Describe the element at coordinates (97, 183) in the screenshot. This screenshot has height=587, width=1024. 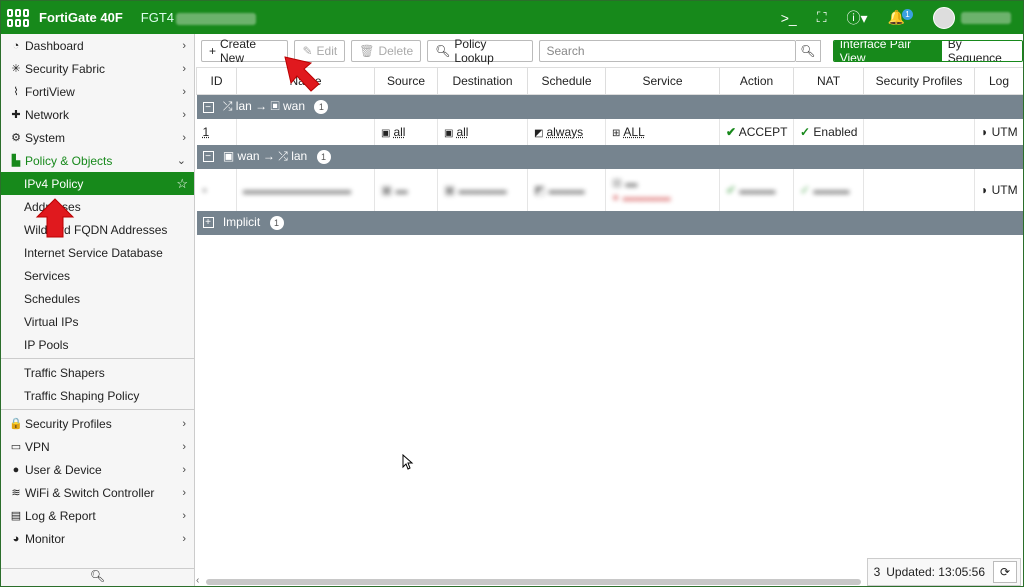
I see `sidebar-sub-ipv4-policy: IPv4 Policy ☆` at that location.